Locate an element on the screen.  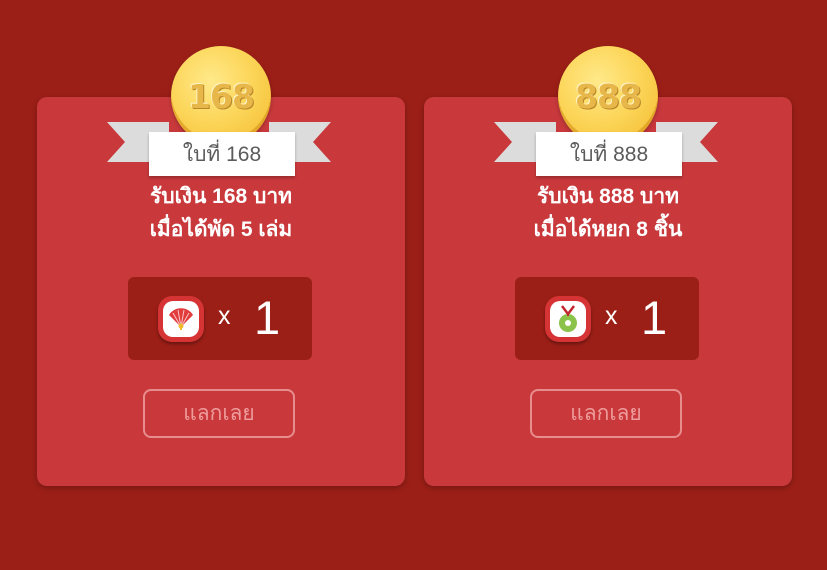
reward-description: รับเงิน 888 บาท เมื่อได้หยก 8 ชิ้น is located at coordinates (608, 213).